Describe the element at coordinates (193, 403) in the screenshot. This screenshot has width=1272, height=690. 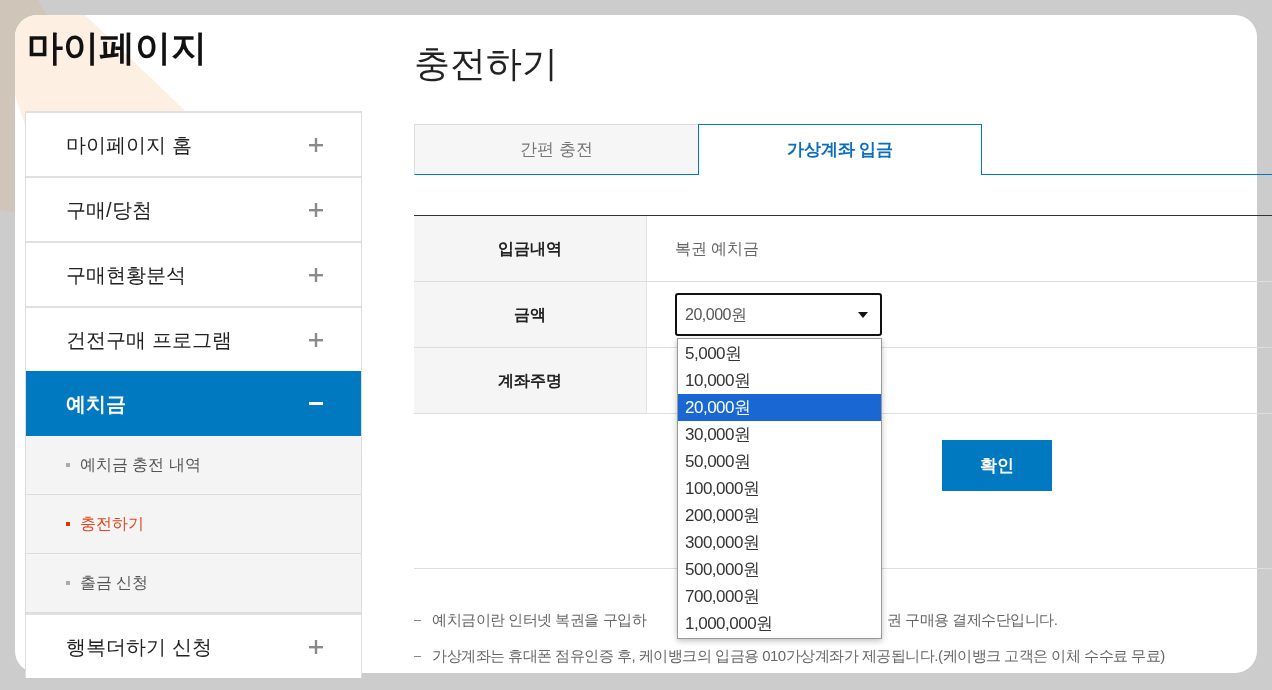
I see `sidebar-item: 예치금` at that location.